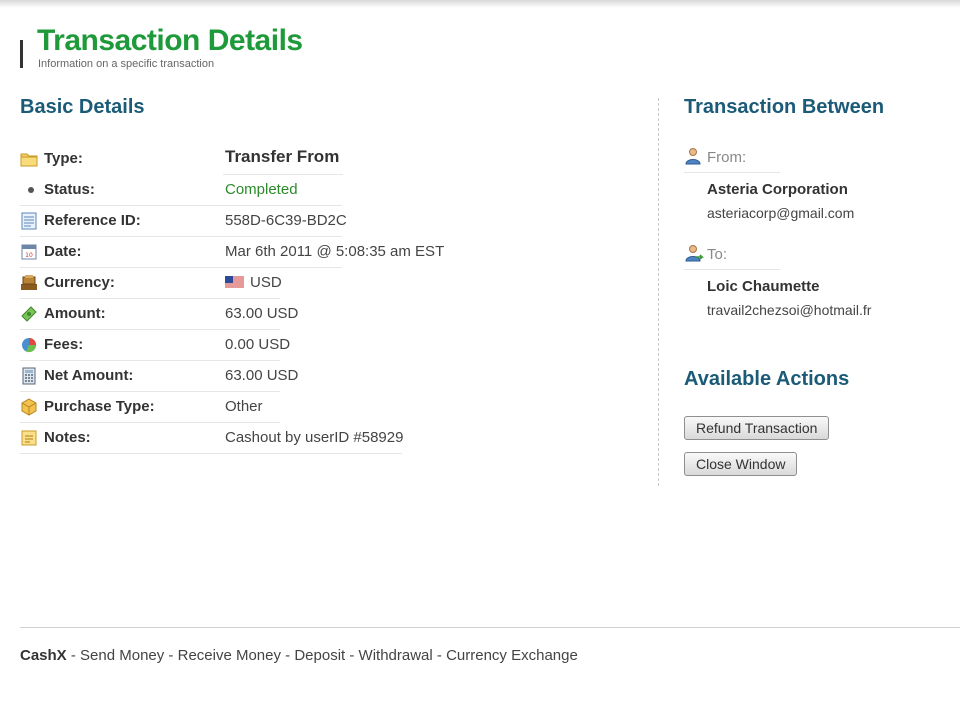 This screenshot has height=720, width=960. What do you see at coordinates (215, 283) in the screenshot?
I see `detail-row-currency: Currency: USD` at bounding box center [215, 283].